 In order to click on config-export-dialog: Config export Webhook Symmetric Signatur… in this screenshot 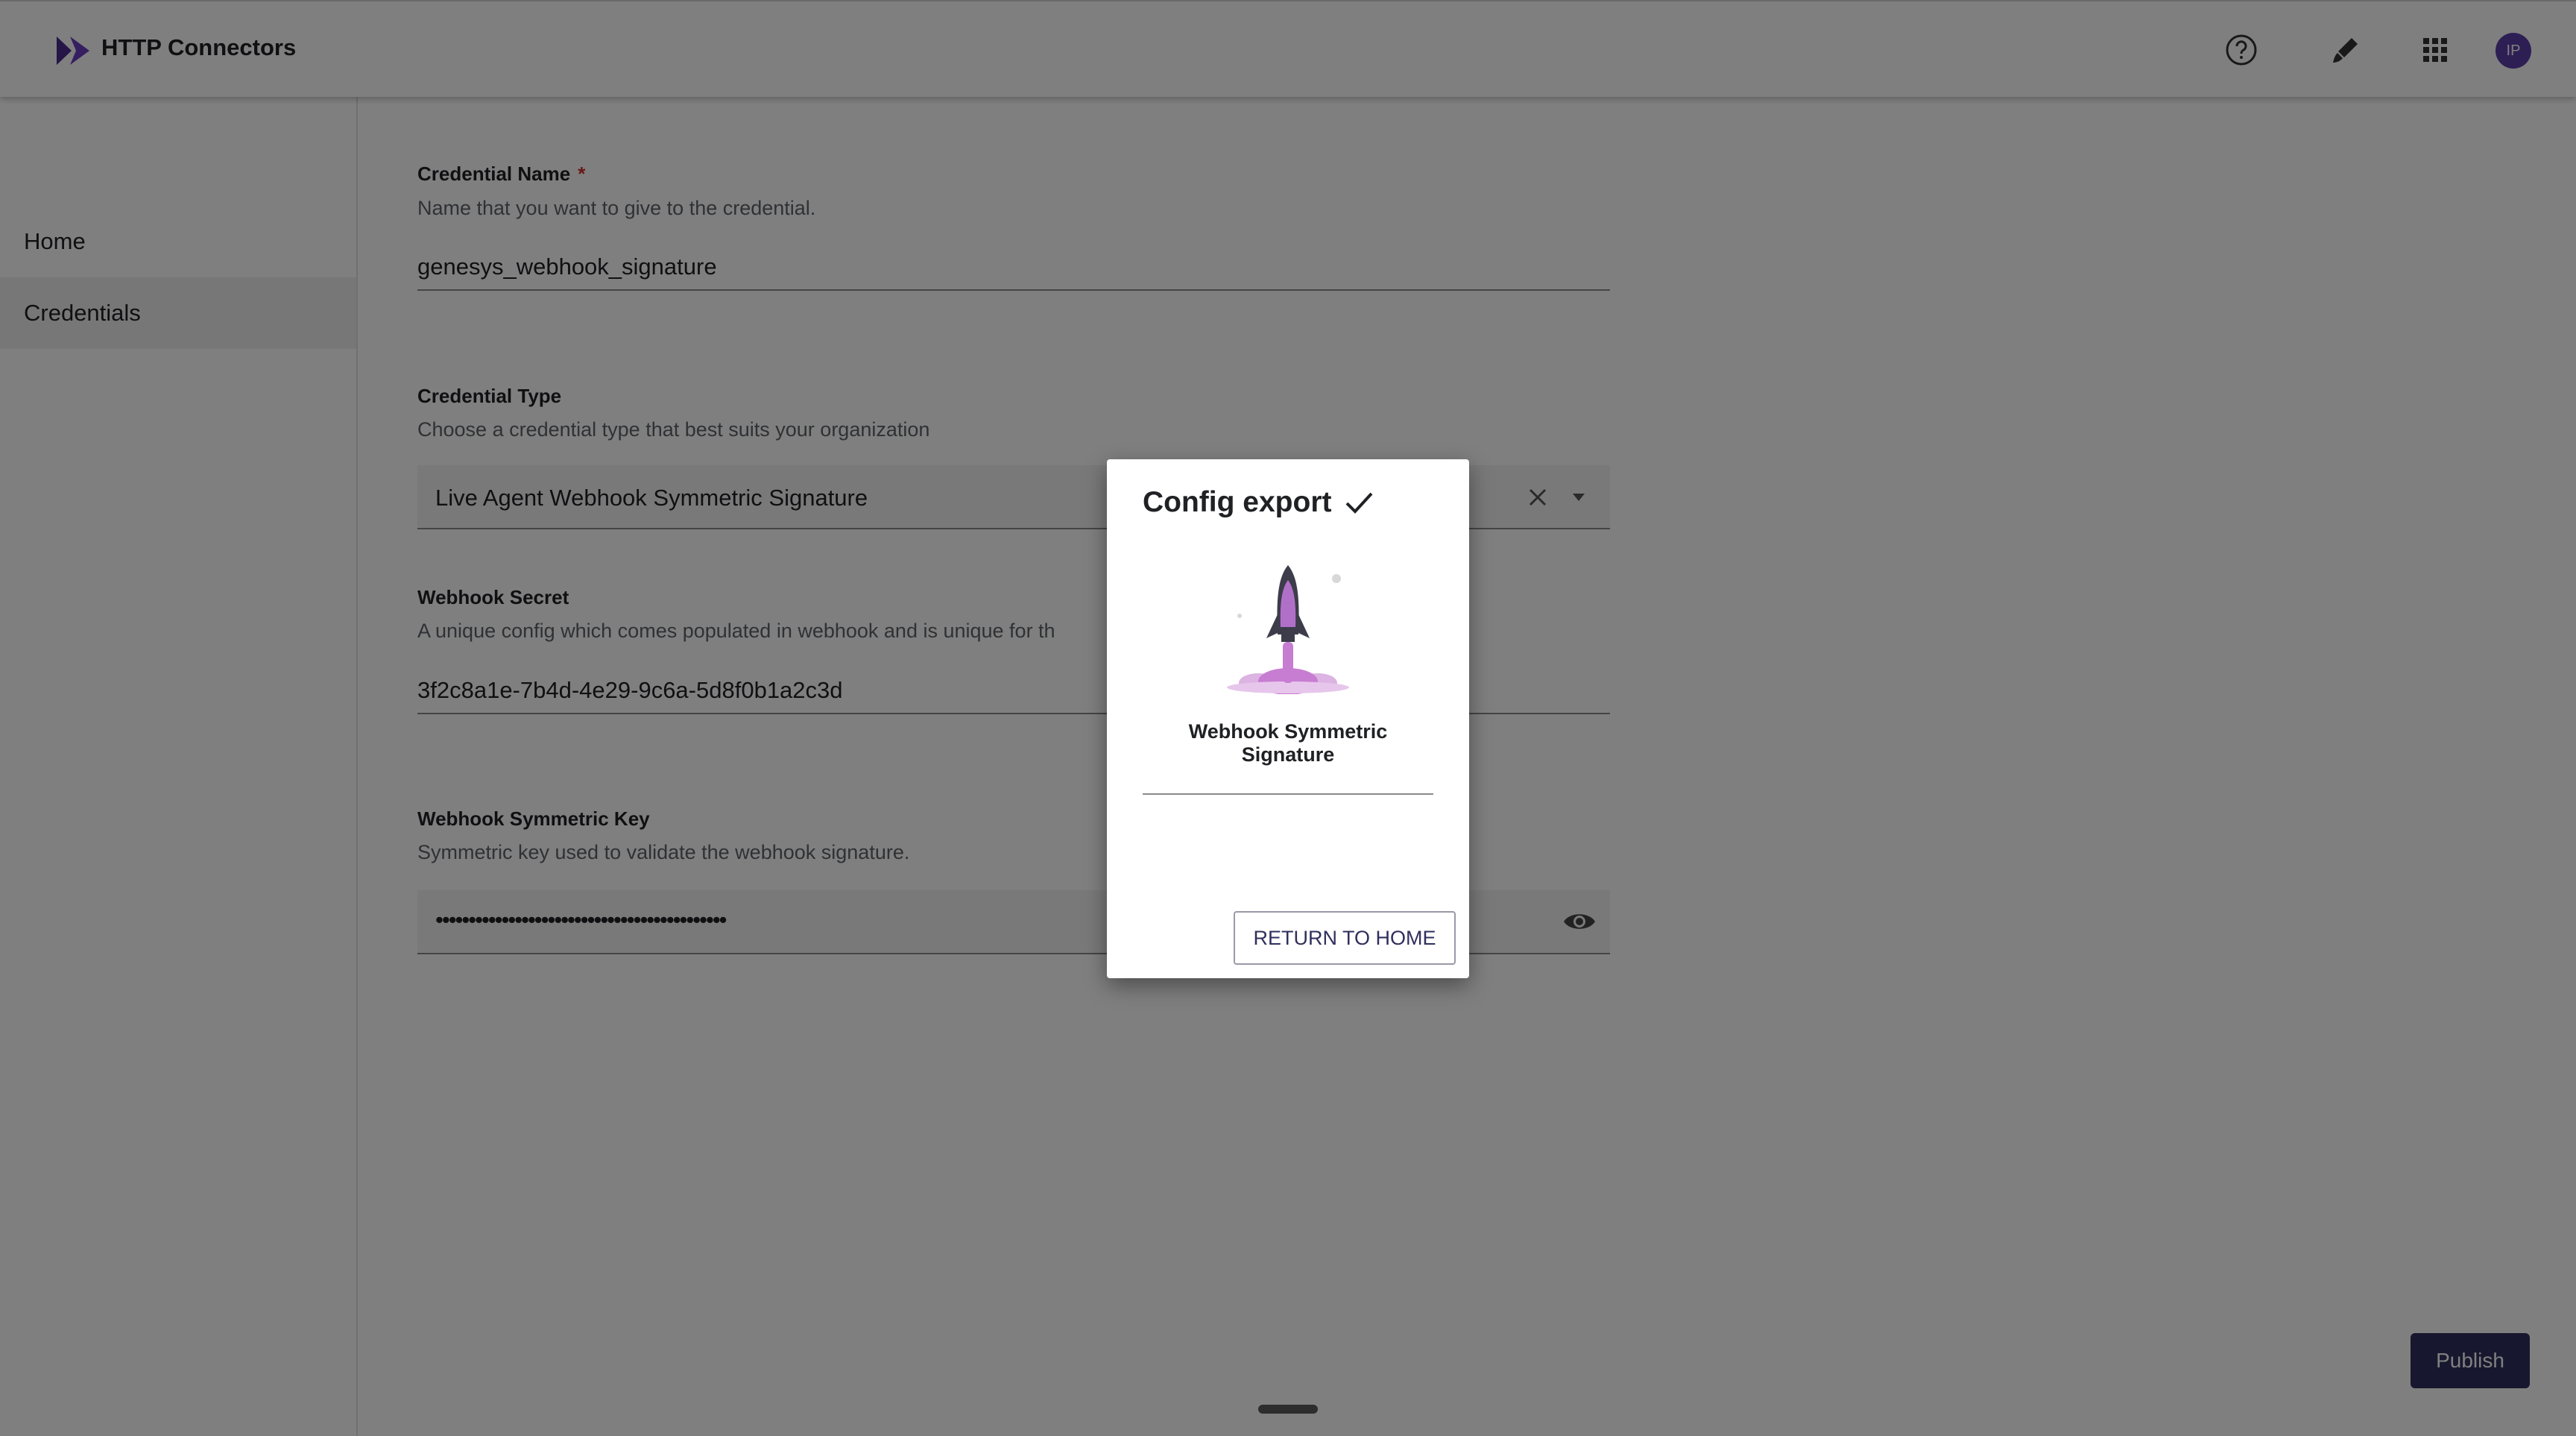, I will do `click(1288, 718)`.